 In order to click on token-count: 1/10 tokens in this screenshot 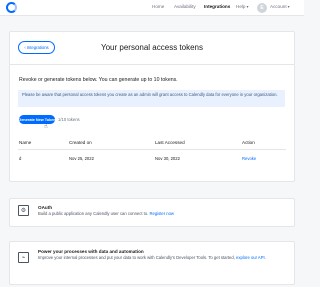, I will do `click(69, 119)`.